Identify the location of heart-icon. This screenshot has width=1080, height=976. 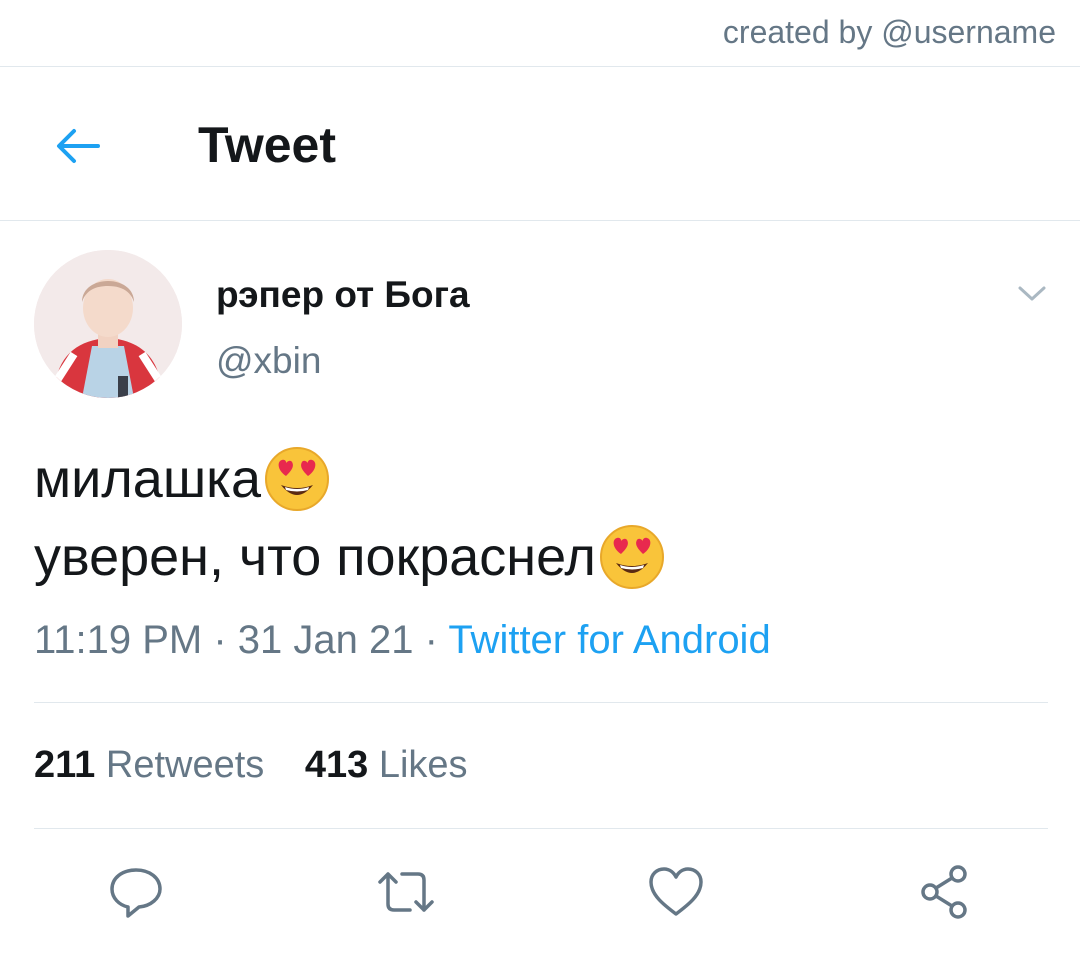
(676, 891).